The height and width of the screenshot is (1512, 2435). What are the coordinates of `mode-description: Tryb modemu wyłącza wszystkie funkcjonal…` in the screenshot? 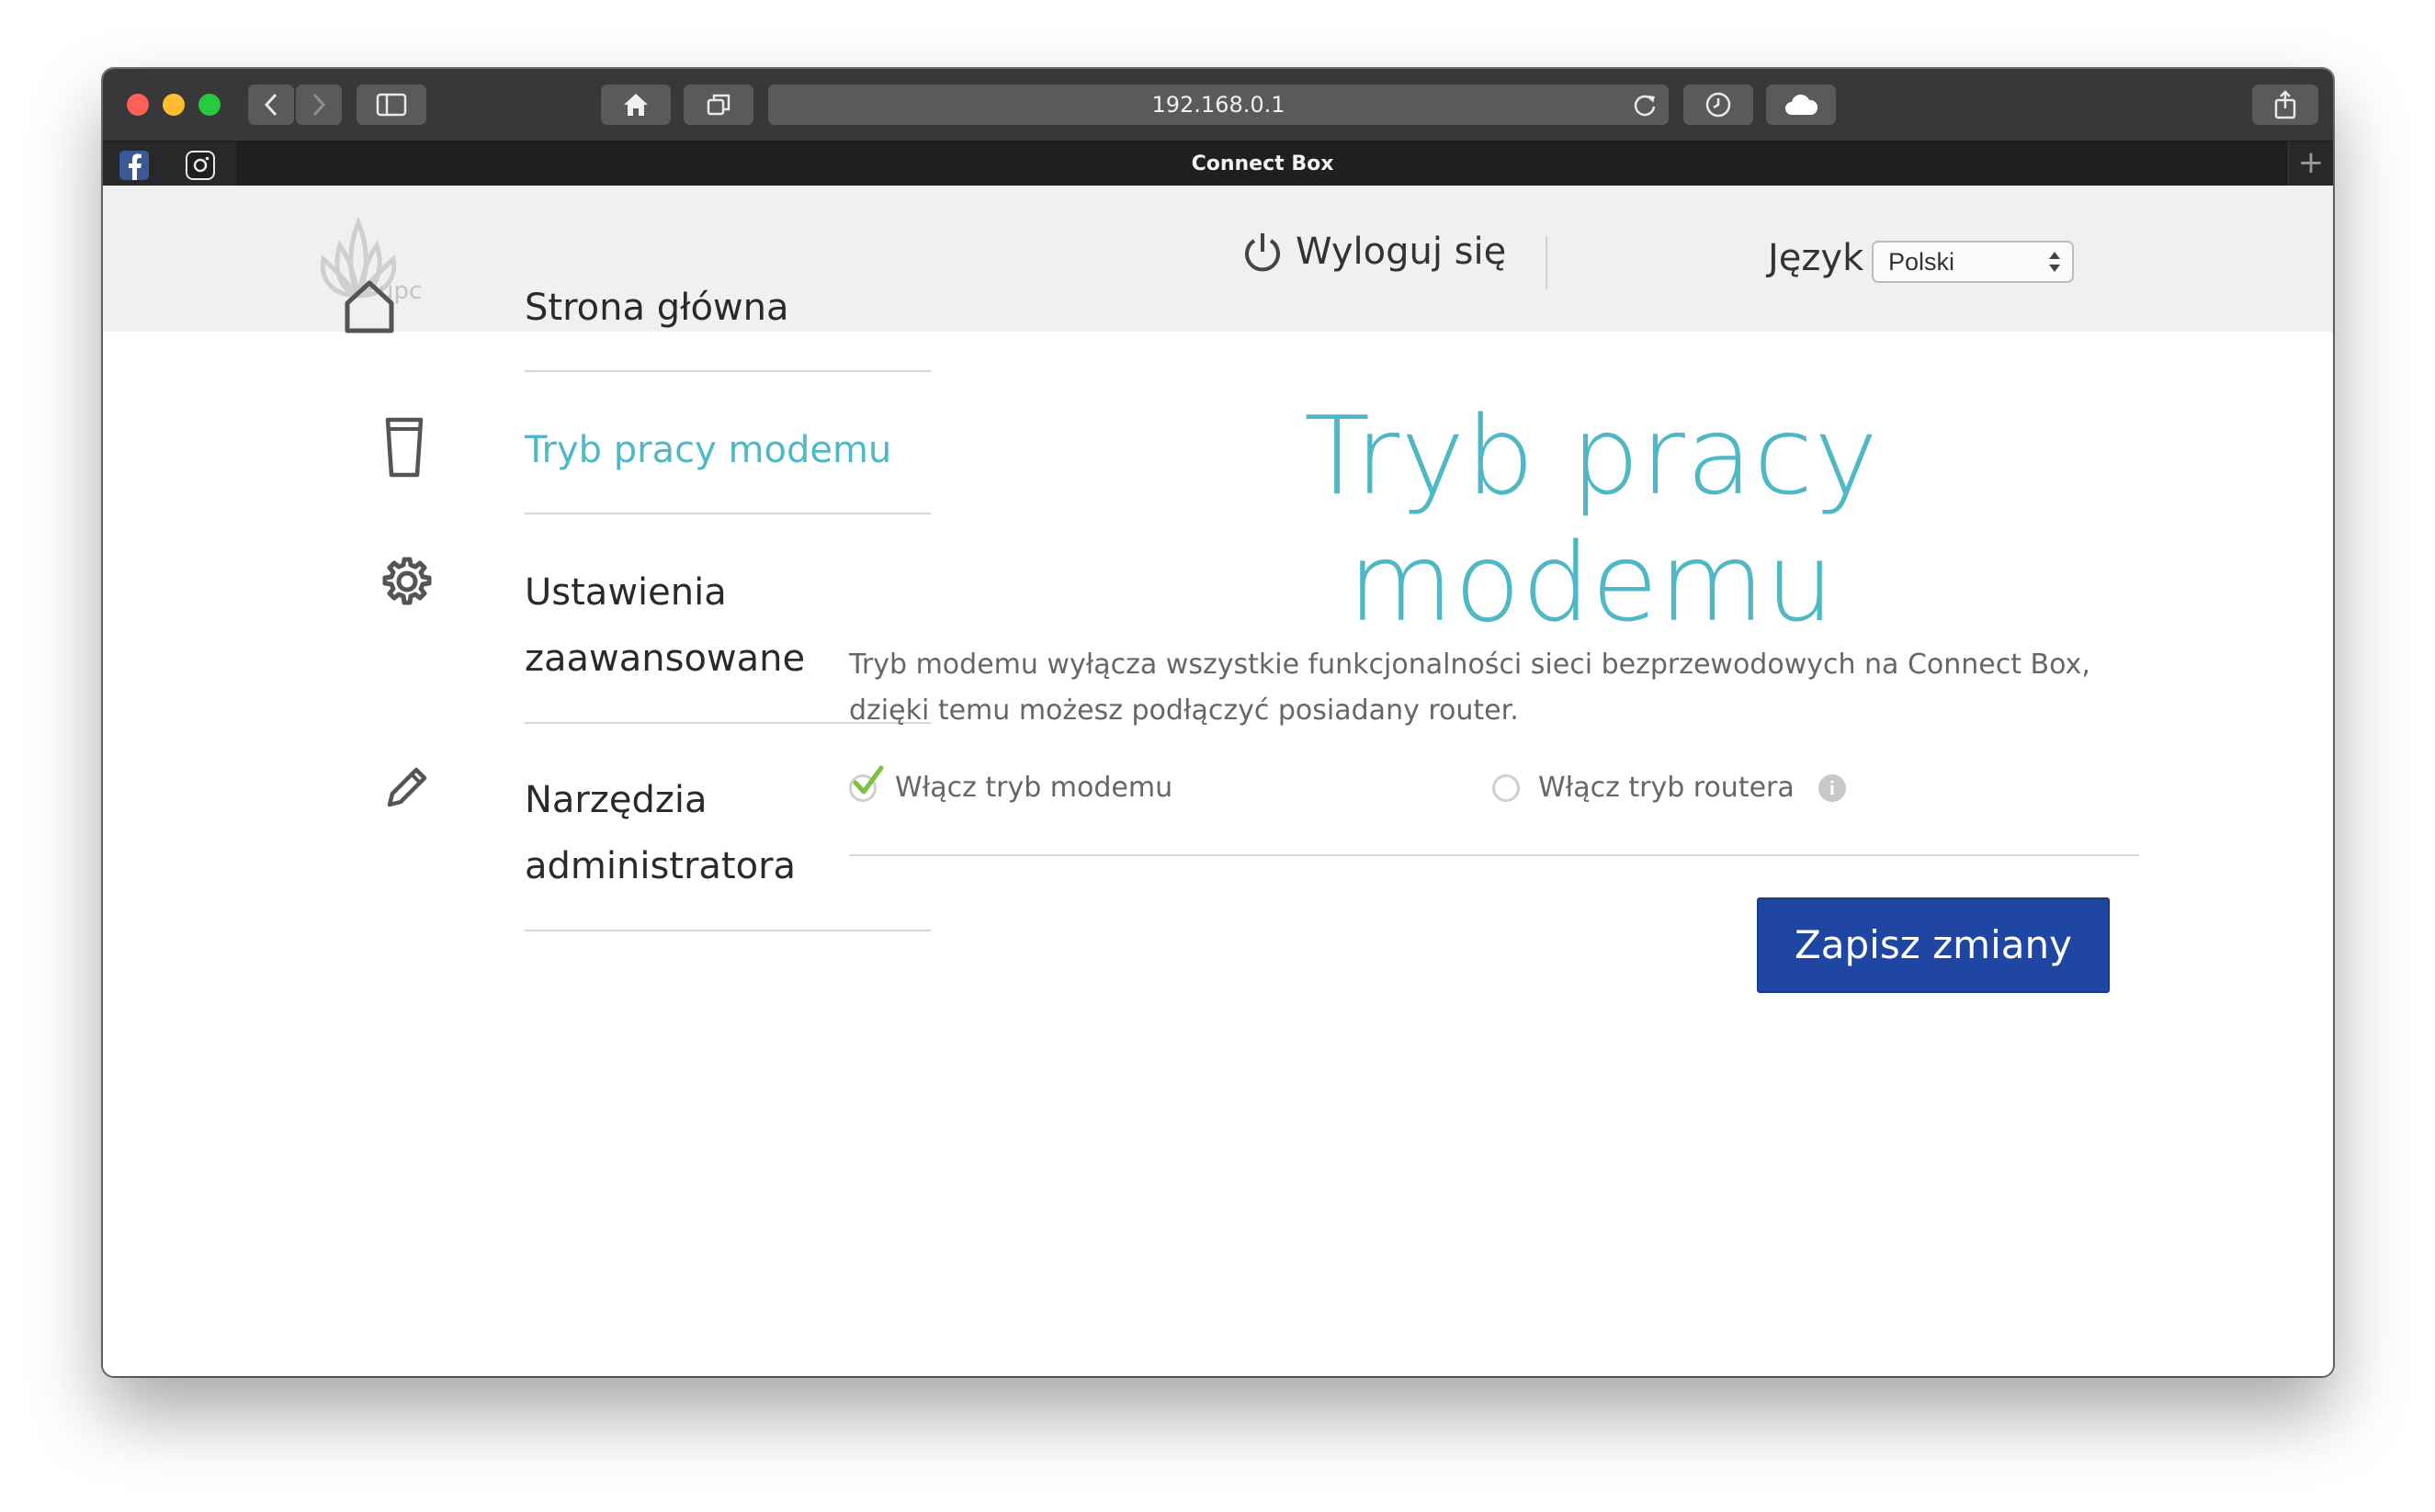 It's located at (1469, 688).